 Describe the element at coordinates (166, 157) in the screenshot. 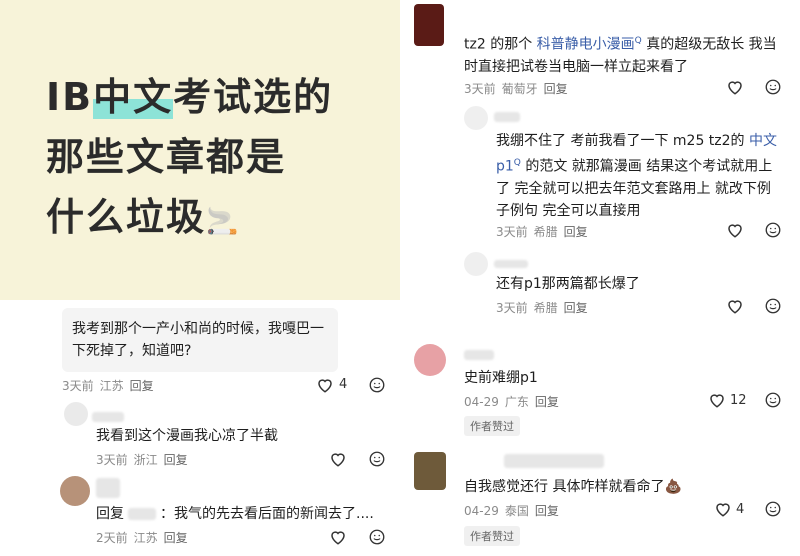

I see `poster-title-line-2: 那些文章都是` at that location.